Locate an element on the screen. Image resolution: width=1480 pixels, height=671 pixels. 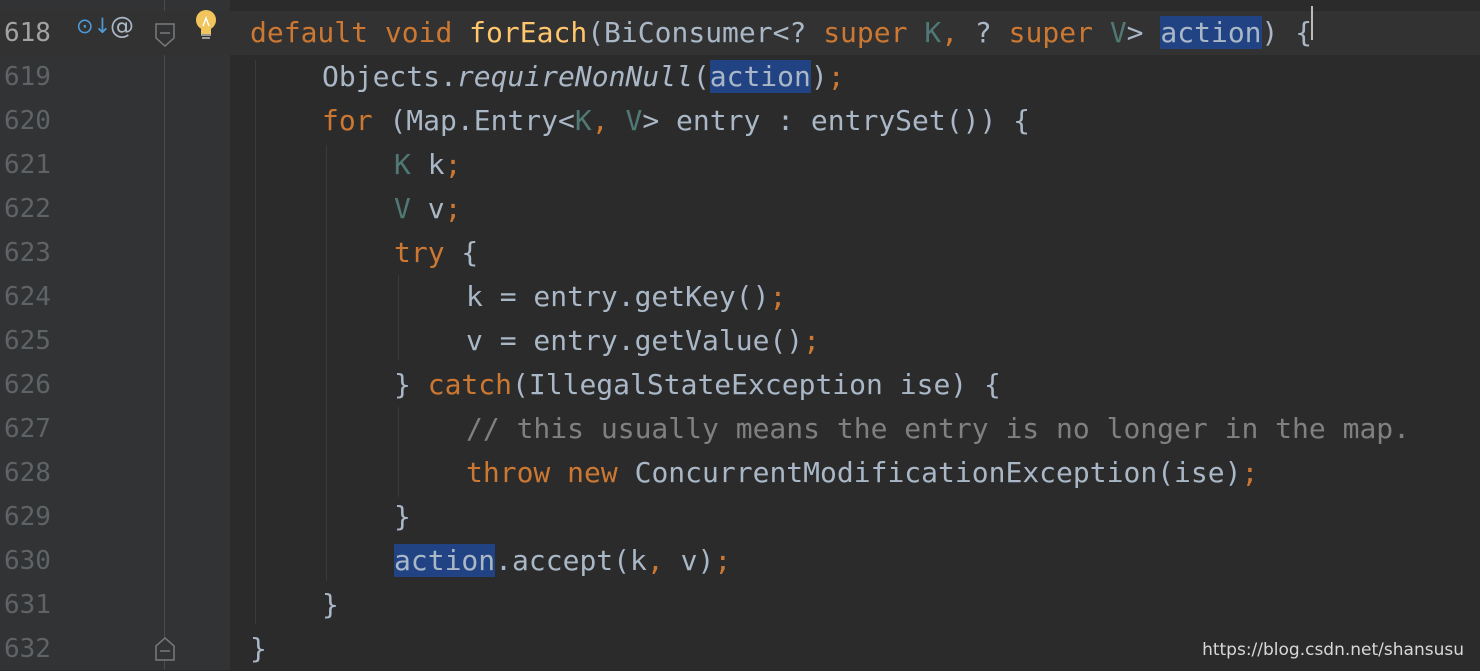
code-line: 624 k = entry.getKey(); is located at coordinates (740, 297).